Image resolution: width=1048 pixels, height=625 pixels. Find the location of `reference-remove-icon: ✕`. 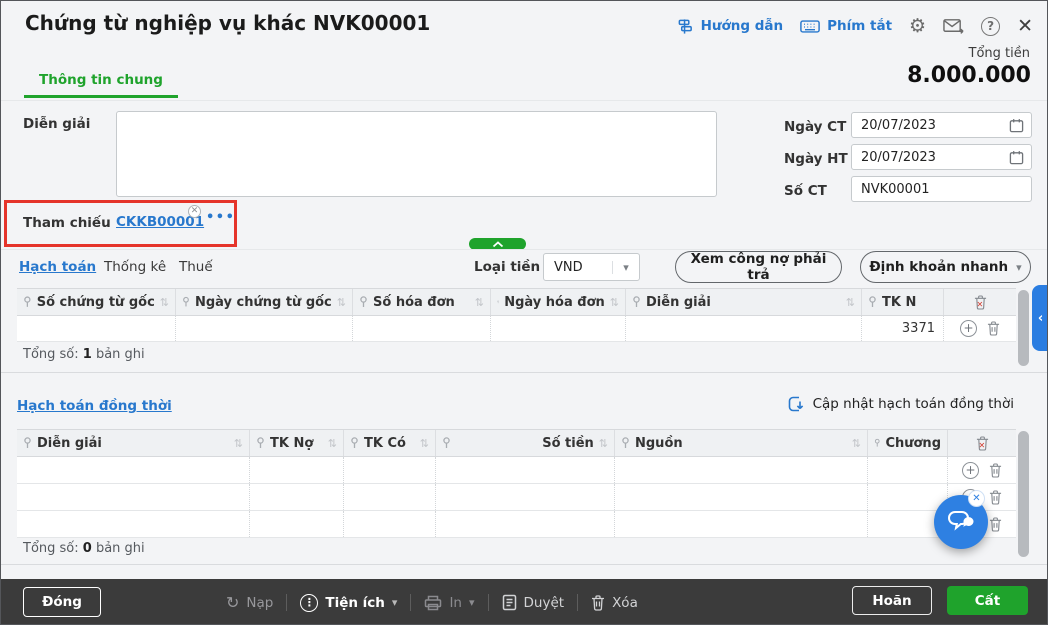

reference-remove-icon: ✕ is located at coordinates (194, 211).